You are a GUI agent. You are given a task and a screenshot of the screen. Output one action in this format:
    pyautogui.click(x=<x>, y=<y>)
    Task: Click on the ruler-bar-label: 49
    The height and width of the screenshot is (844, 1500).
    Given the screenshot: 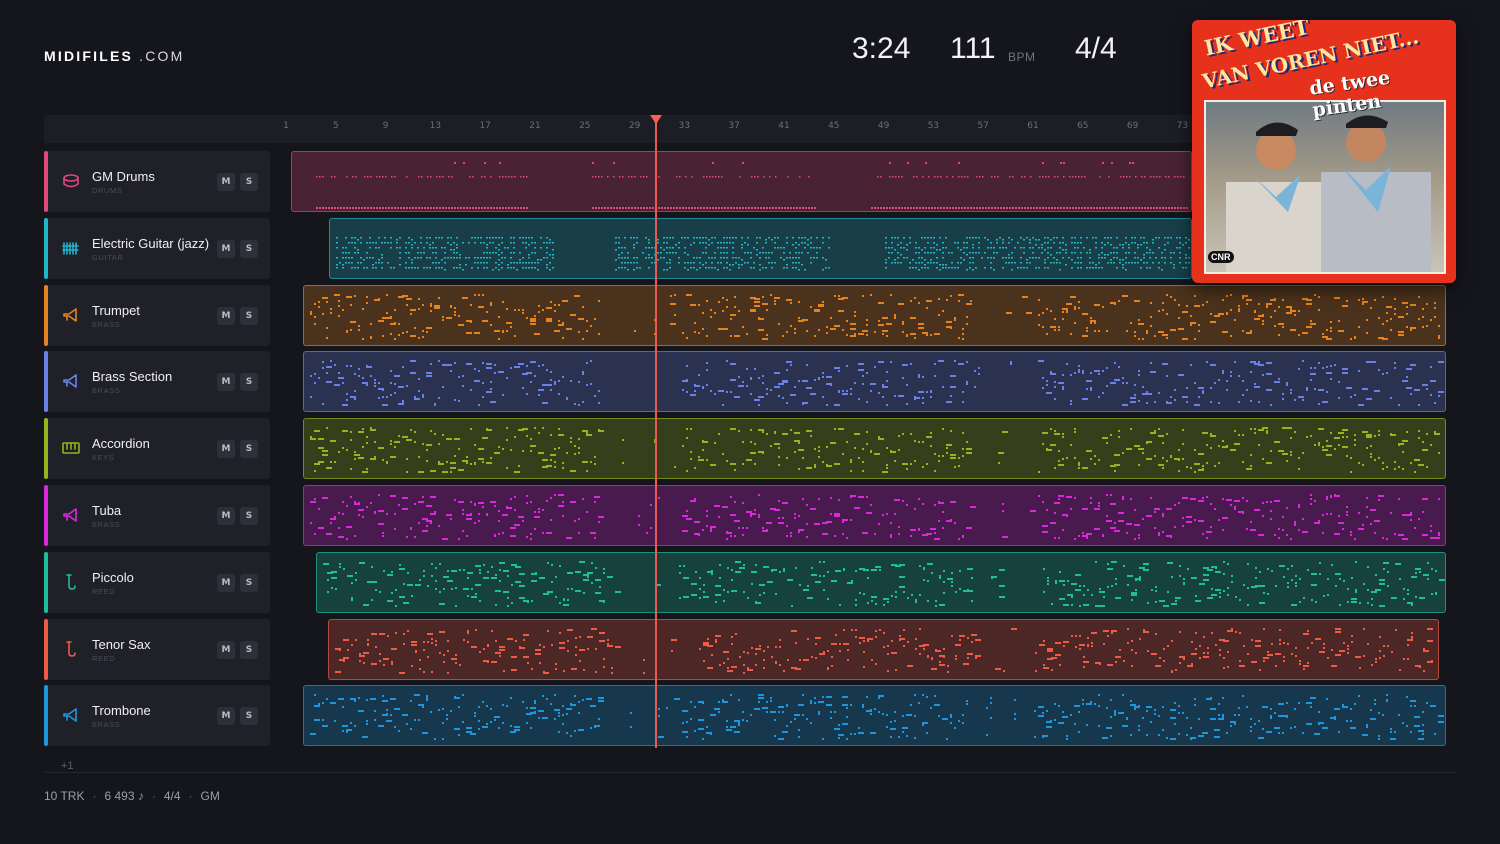 What is the action you would take?
    pyautogui.click(x=883, y=126)
    